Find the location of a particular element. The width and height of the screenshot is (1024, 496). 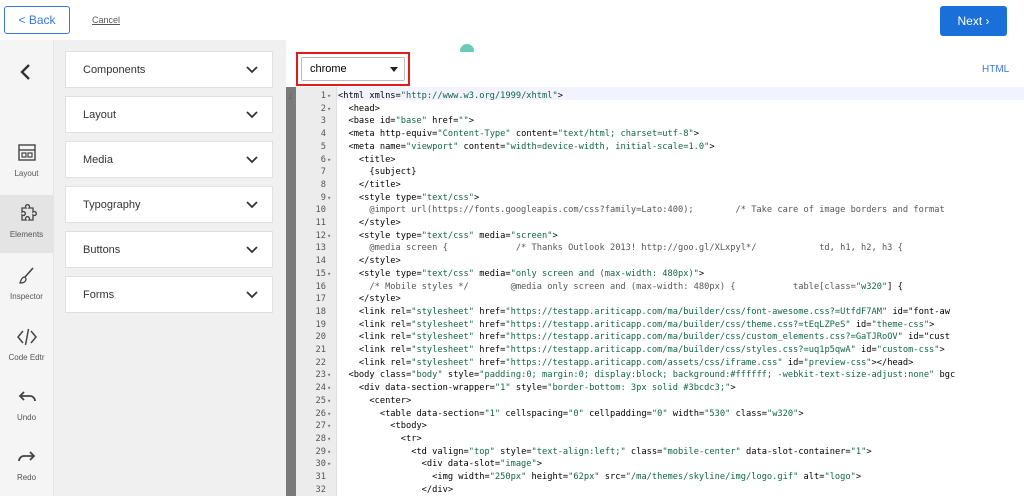

rail-item-redo: Redo is located at coordinates (26, 467).